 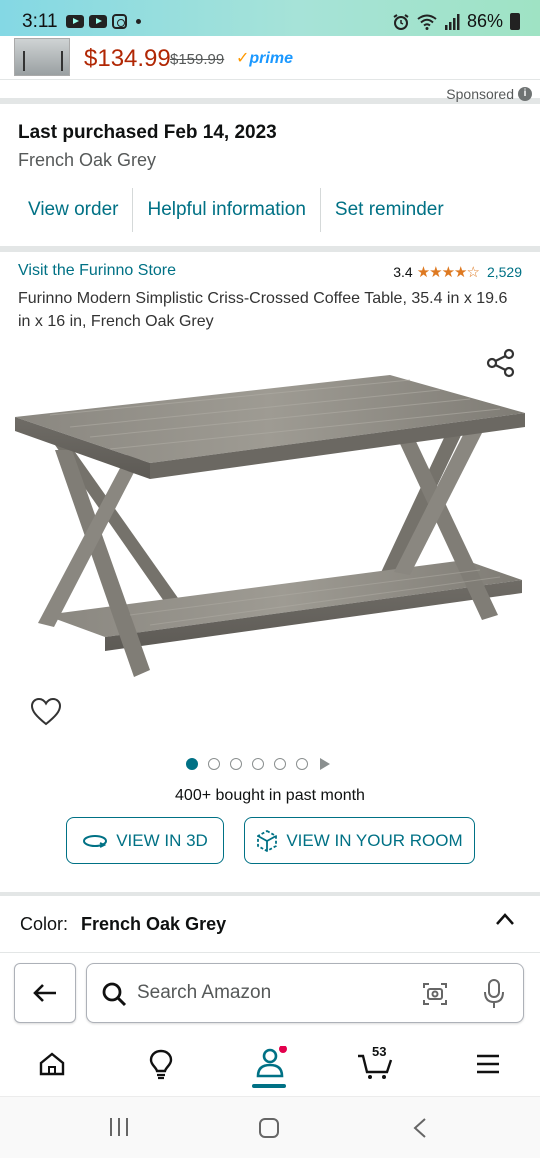 I want to click on chevron-up-icon, so click(x=505, y=919).